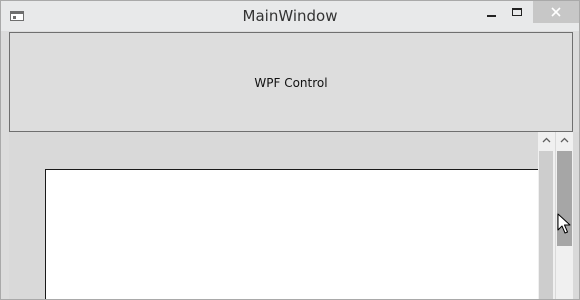 The height and width of the screenshot is (300, 580). I want to click on mouse-pointer-icon, so click(564, 223).